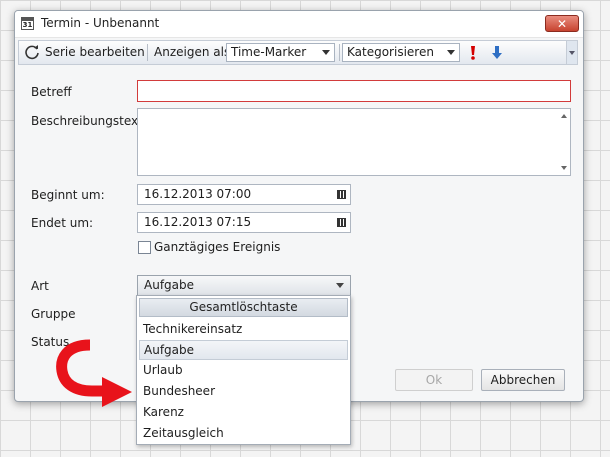 Image resolution: width=610 pixels, height=457 pixels. What do you see at coordinates (243, 433) in the screenshot?
I see `list-item: Zeitausgleich` at bounding box center [243, 433].